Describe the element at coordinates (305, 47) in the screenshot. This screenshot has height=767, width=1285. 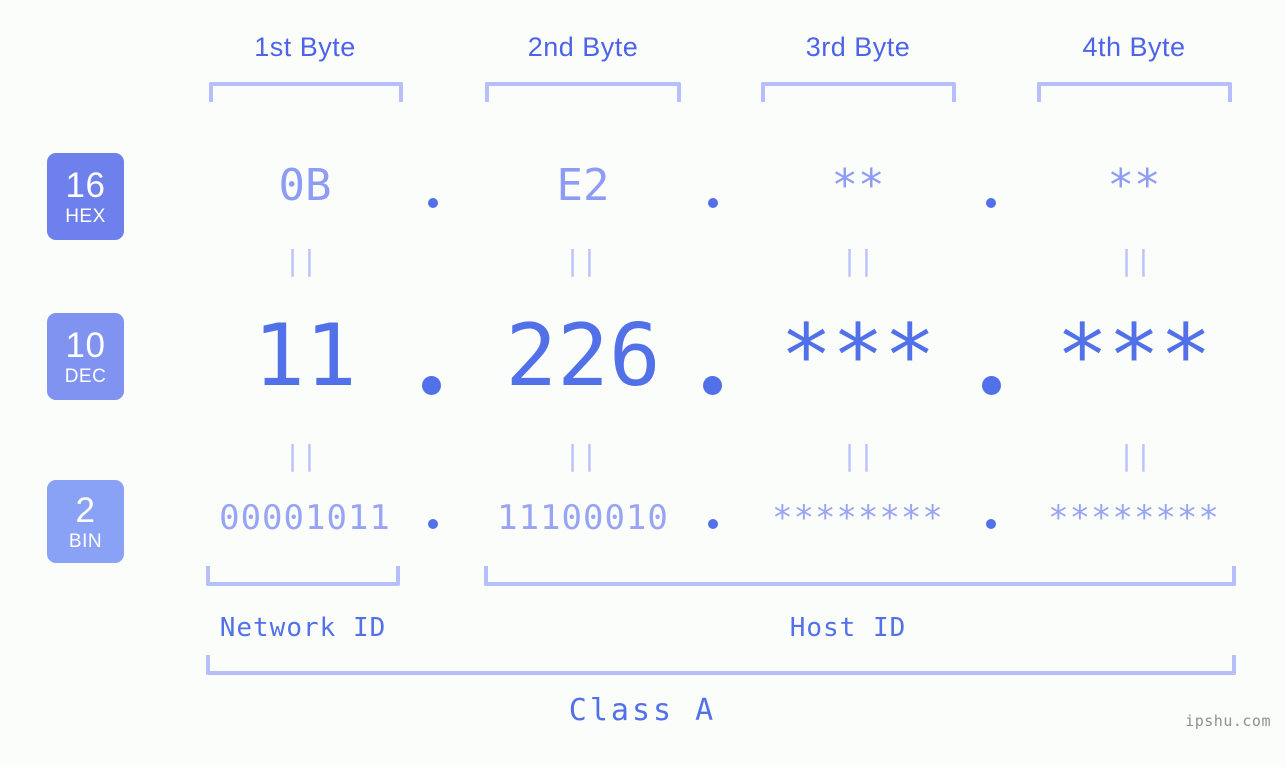
I see `byte-header-1: 1st Byte` at that location.